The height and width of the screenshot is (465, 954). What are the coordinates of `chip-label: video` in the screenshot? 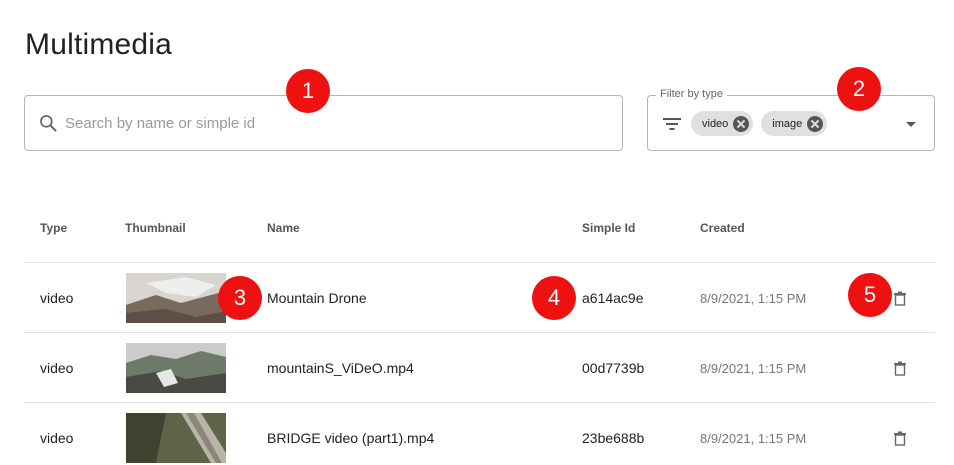 It's located at (715, 123).